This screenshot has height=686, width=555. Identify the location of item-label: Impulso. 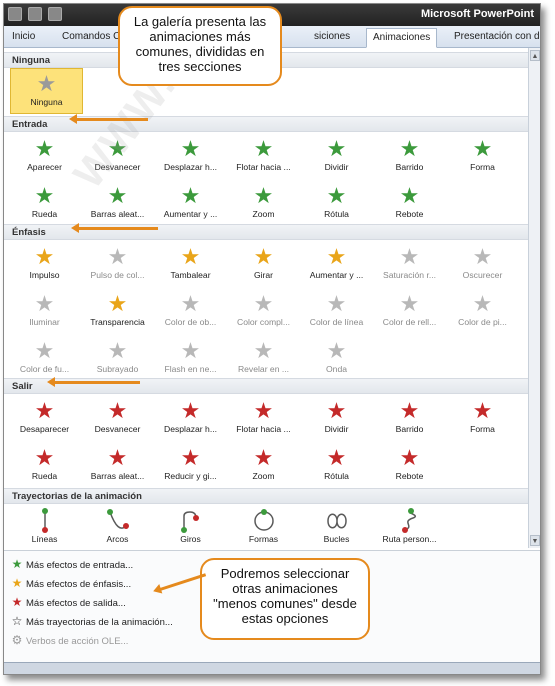
(44, 275).